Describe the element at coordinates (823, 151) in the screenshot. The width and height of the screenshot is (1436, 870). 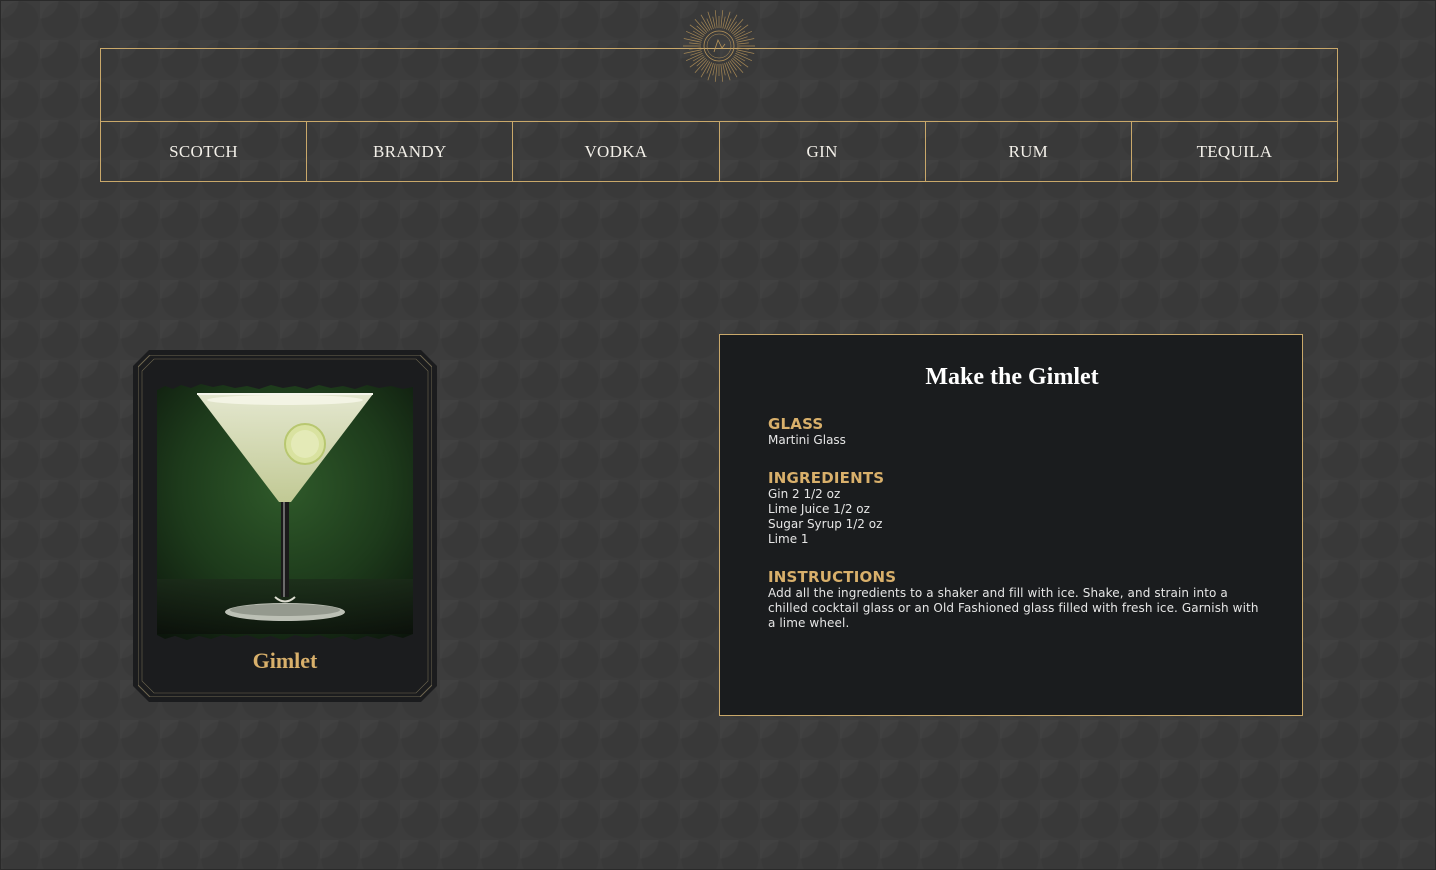
I see `nav-item-gin: GIN` at that location.